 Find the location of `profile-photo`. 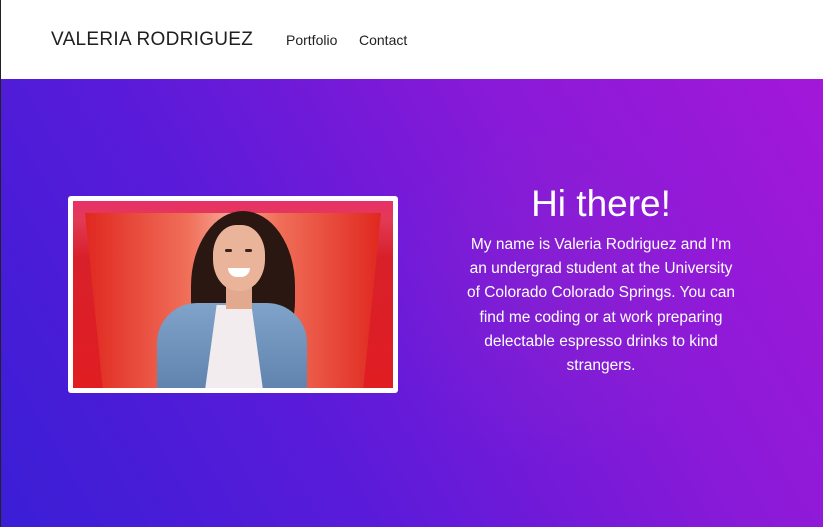

profile-photo is located at coordinates (233, 294).